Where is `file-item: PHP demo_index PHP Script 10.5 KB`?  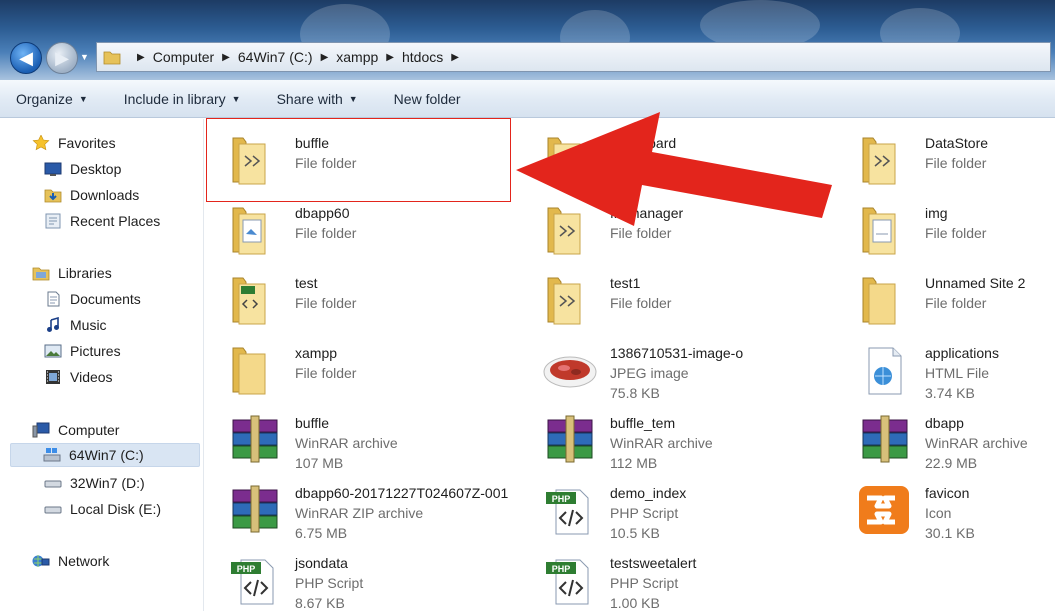
file-item: PHP demo_index PHP Script 10.5 KB is located at coordinates (670, 510).